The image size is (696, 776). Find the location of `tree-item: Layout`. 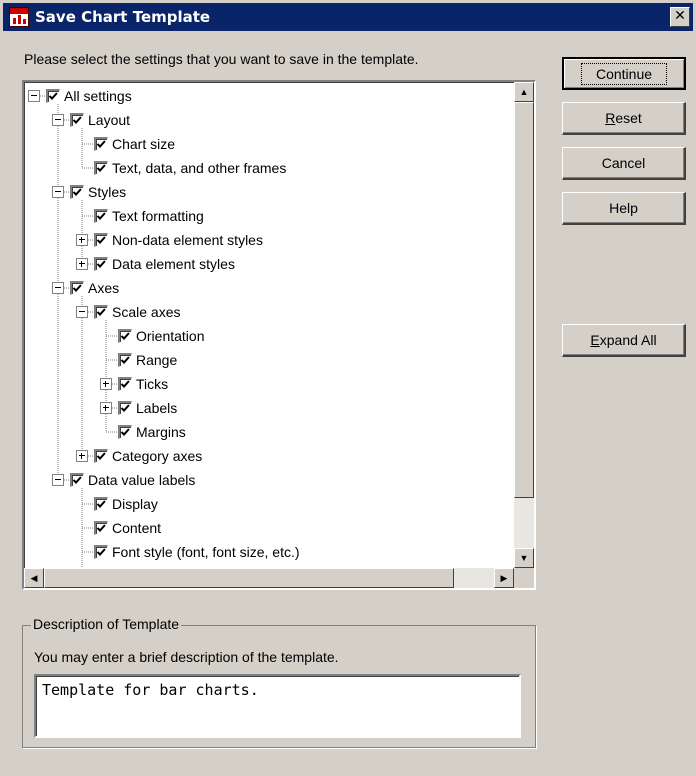

tree-item: Layout is located at coordinates (91, 120).